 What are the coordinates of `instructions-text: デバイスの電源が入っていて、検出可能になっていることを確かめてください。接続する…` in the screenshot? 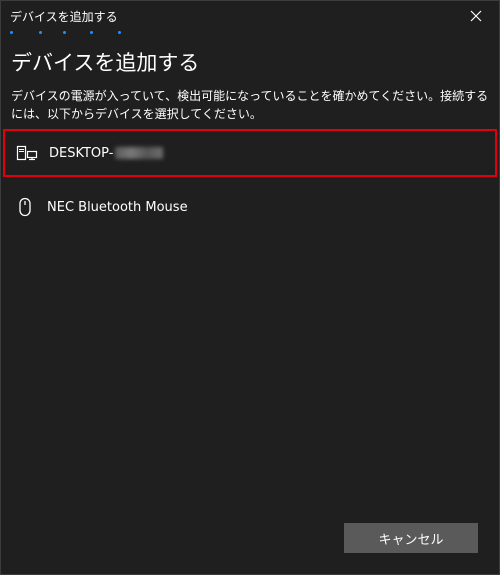 It's located at (250, 105).